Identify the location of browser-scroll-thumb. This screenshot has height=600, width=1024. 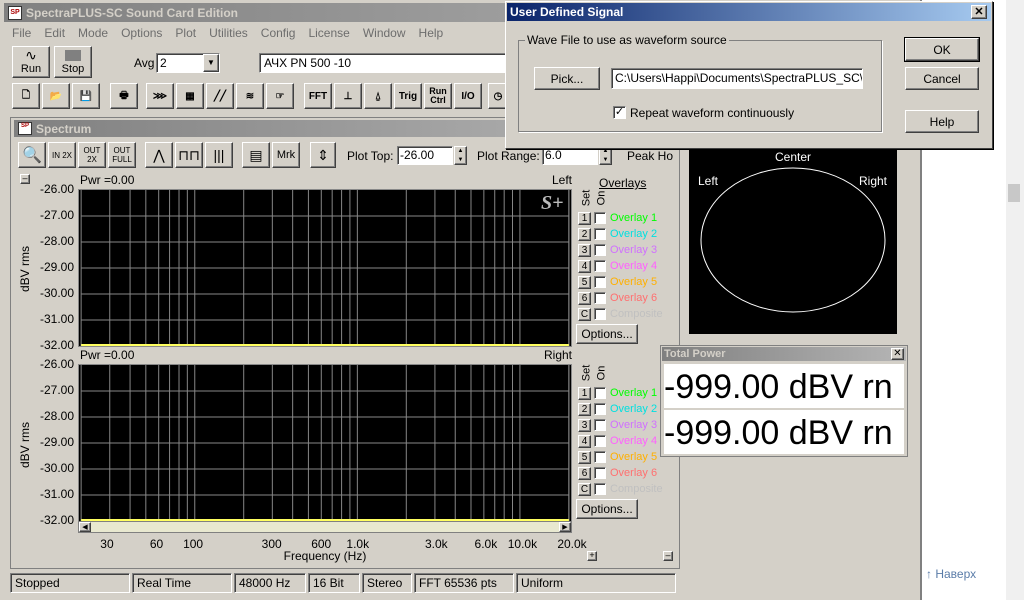
(1014, 193).